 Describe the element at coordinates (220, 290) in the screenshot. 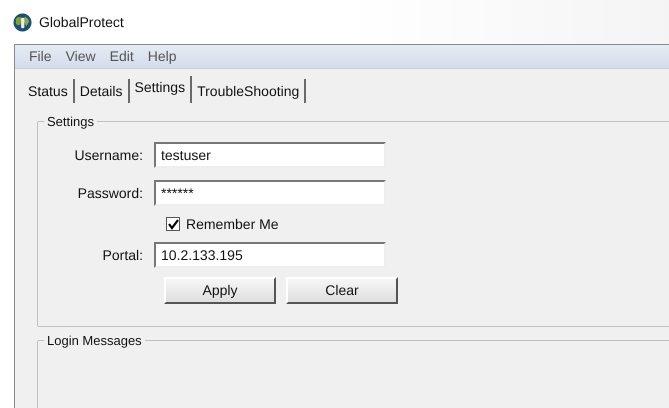

I see `push-button: Apply` at that location.